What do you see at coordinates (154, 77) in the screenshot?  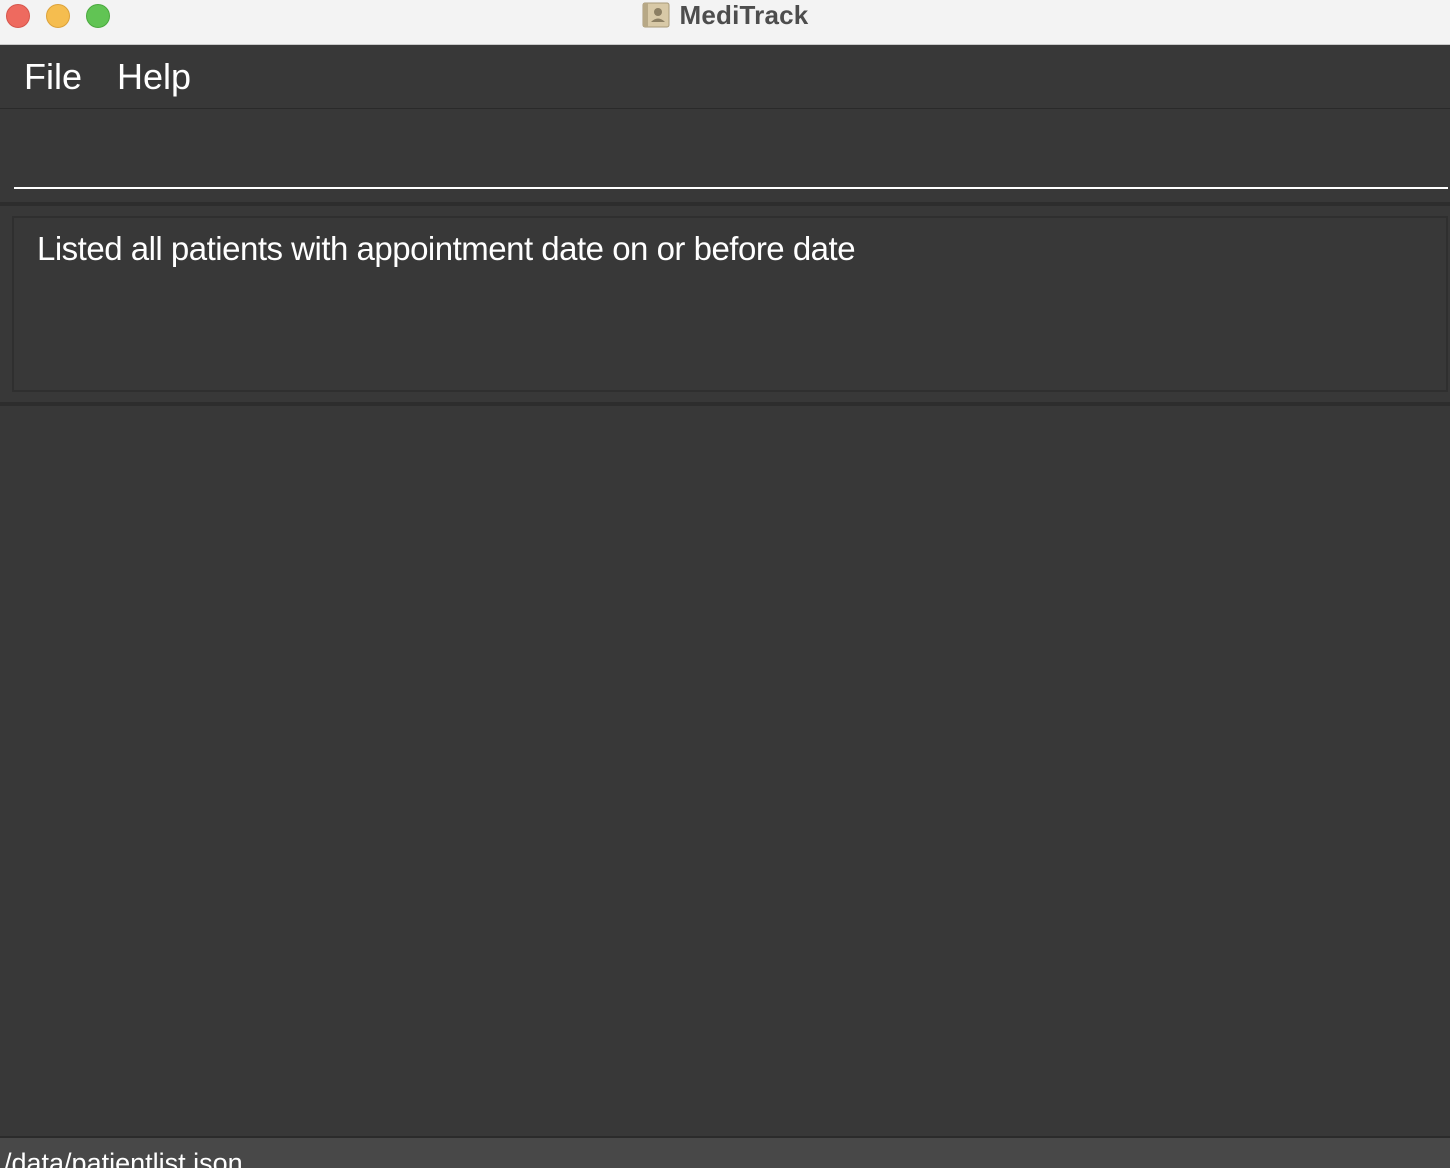 I see `menu-help: Help` at bounding box center [154, 77].